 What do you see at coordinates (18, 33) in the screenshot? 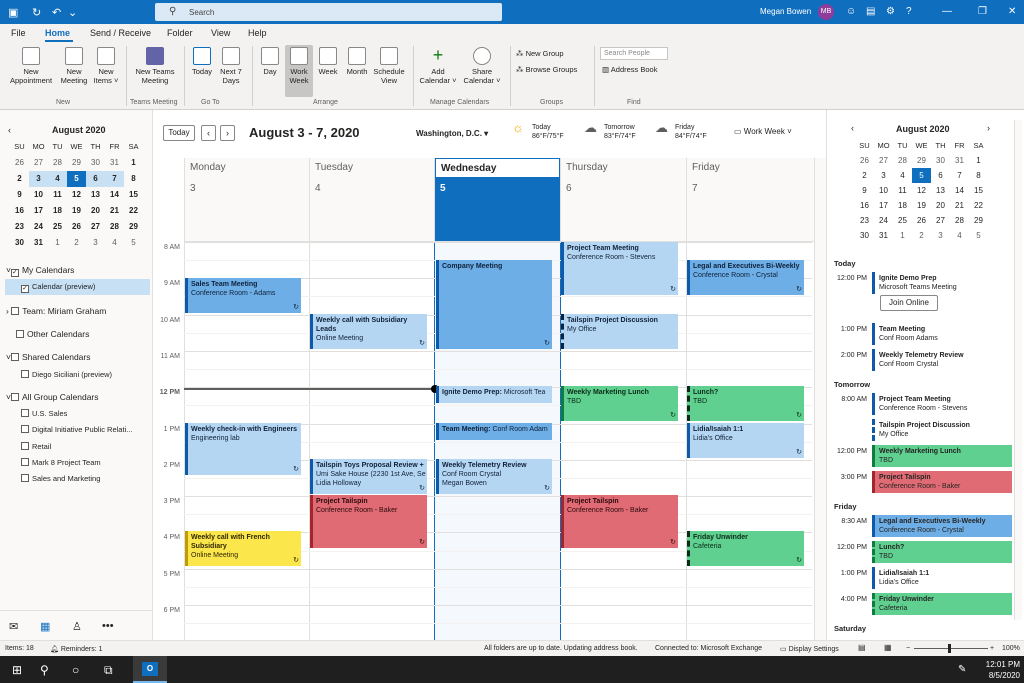
I see `tab-file: File` at bounding box center [18, 33].